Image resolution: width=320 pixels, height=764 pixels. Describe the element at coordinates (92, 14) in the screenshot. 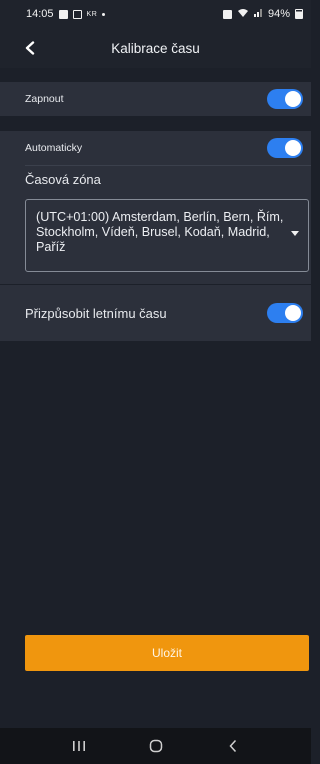

I see `status-small-text: KR` at that location.